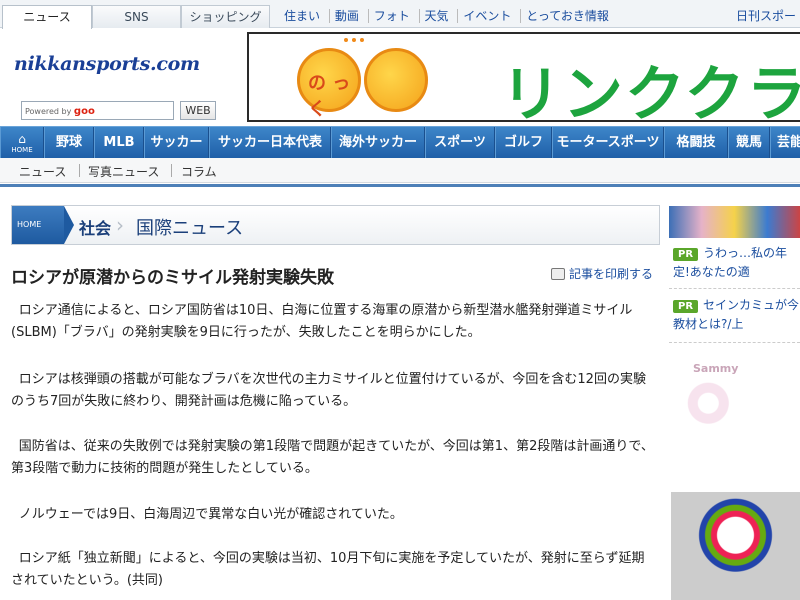 The image size is (800, 600). I want to click on nav-item-soccer-japan: サッカー日本代表, so click(270, 142).